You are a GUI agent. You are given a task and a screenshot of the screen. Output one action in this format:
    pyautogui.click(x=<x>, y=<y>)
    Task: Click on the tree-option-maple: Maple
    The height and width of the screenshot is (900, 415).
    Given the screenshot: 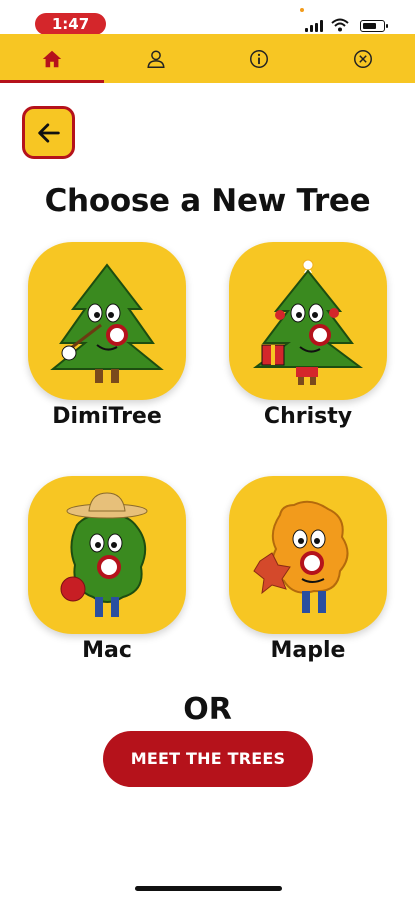 What is the action you would take?
    pyautogui.click(x=308, y=569)
    